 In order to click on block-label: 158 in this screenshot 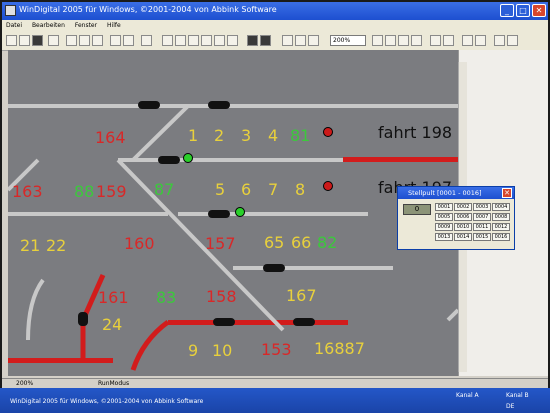, I will do `click(221, 297)`.